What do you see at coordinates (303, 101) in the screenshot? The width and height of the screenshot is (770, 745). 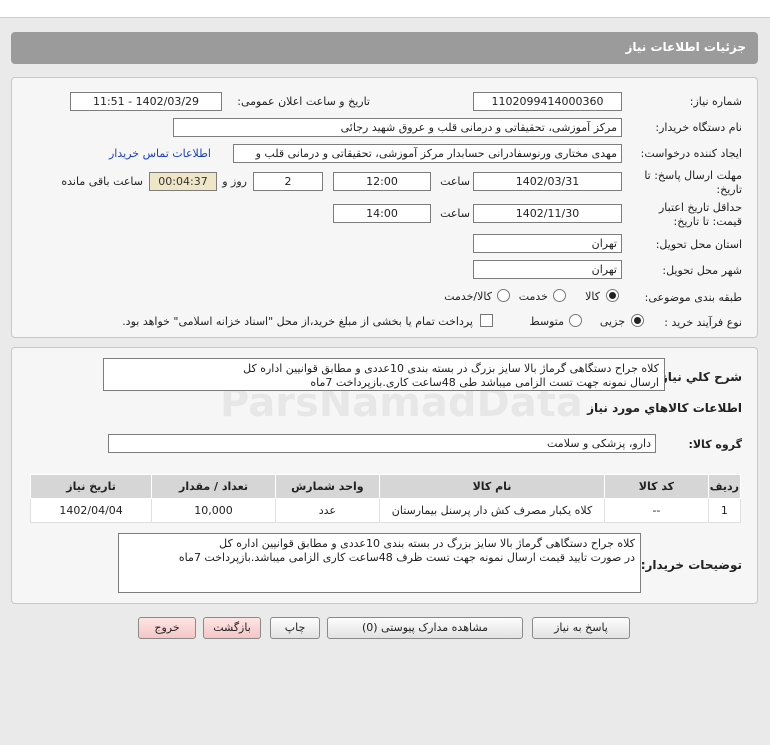 I see `announce-label: تاریخ و ساعت اعلان عمومی:` at bounding box center [303, 101].